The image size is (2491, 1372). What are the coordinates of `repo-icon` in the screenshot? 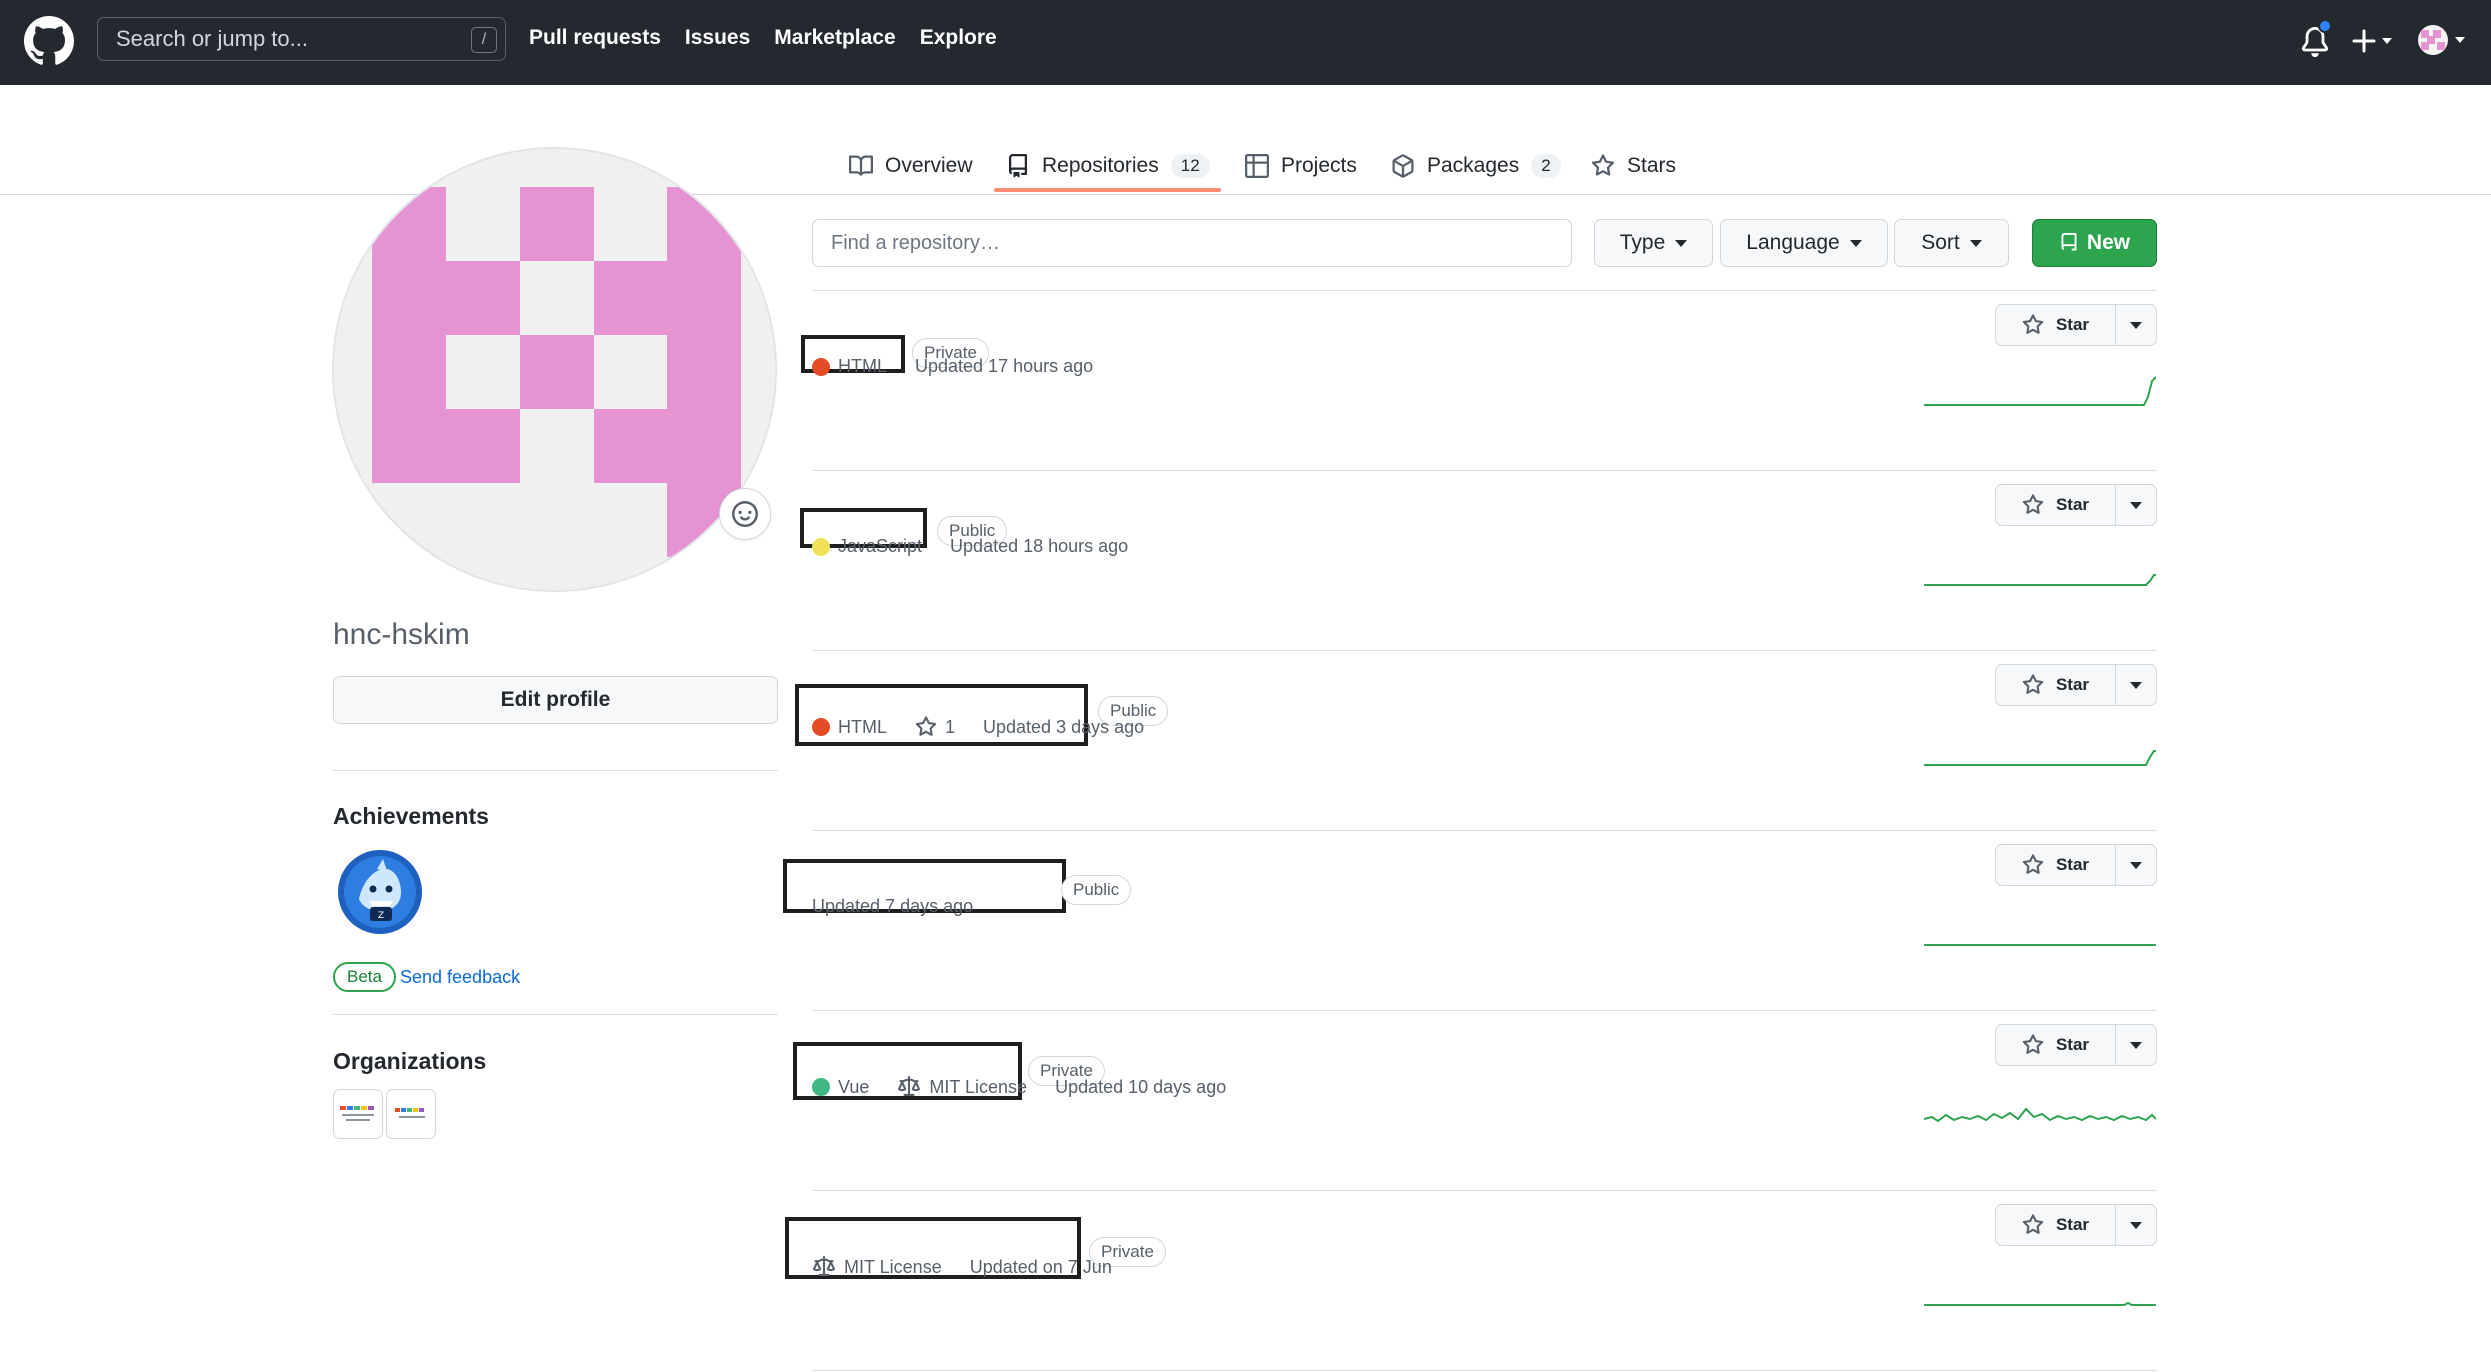 It's located at (2069, 242).